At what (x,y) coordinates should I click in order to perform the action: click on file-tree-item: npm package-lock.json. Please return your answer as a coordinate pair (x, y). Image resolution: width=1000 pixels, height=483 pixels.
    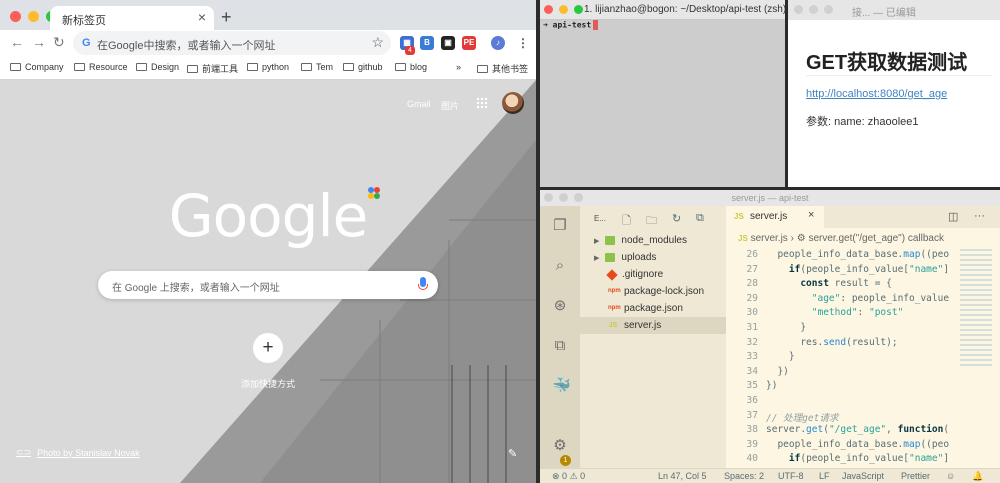
    Looking at the image, I should click on (653, 291).